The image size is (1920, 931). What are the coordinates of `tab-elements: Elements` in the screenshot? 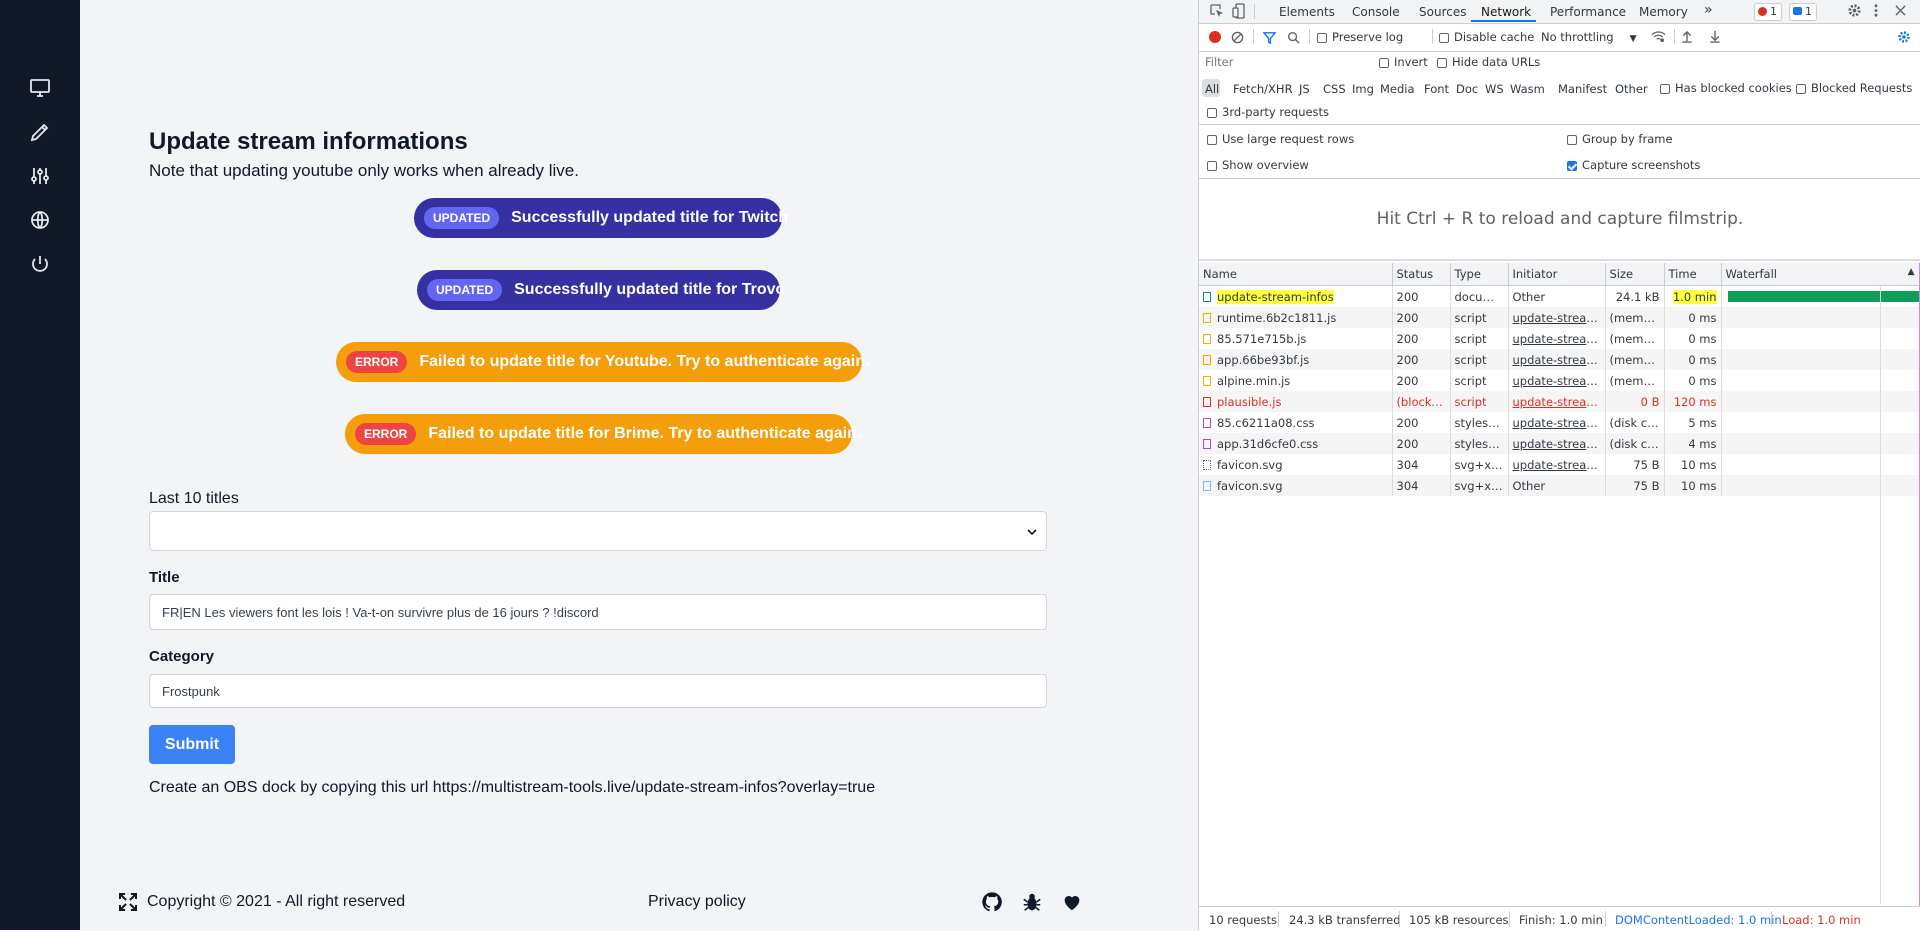 It's located at (1307, 12).